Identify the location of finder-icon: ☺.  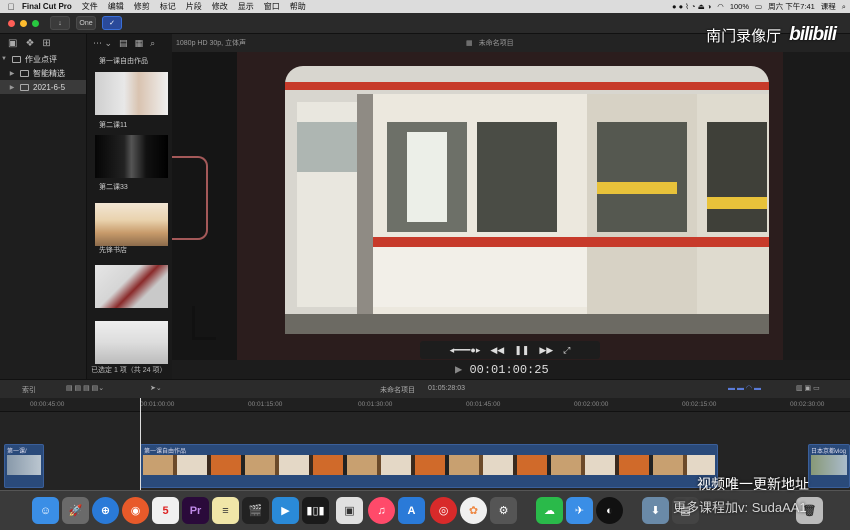
(45, 510).